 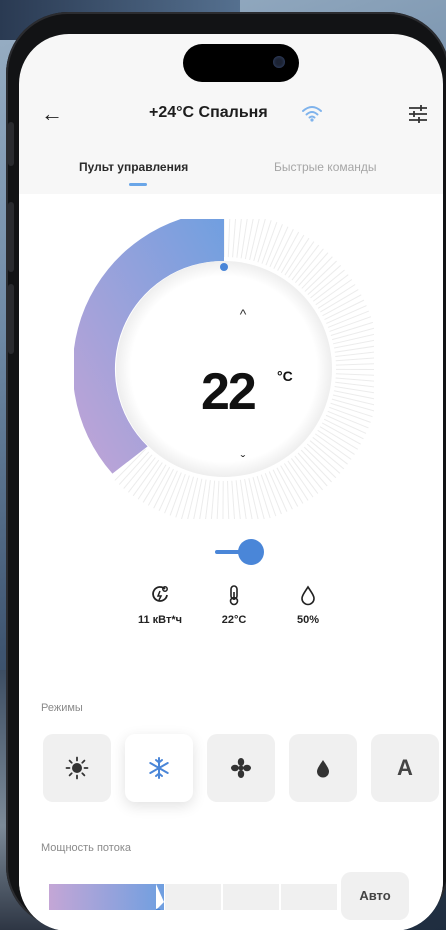 What do you see at coordinates (160, 594) in the screenshot?
I see `energy-icon` at bounding box center [160, 594].